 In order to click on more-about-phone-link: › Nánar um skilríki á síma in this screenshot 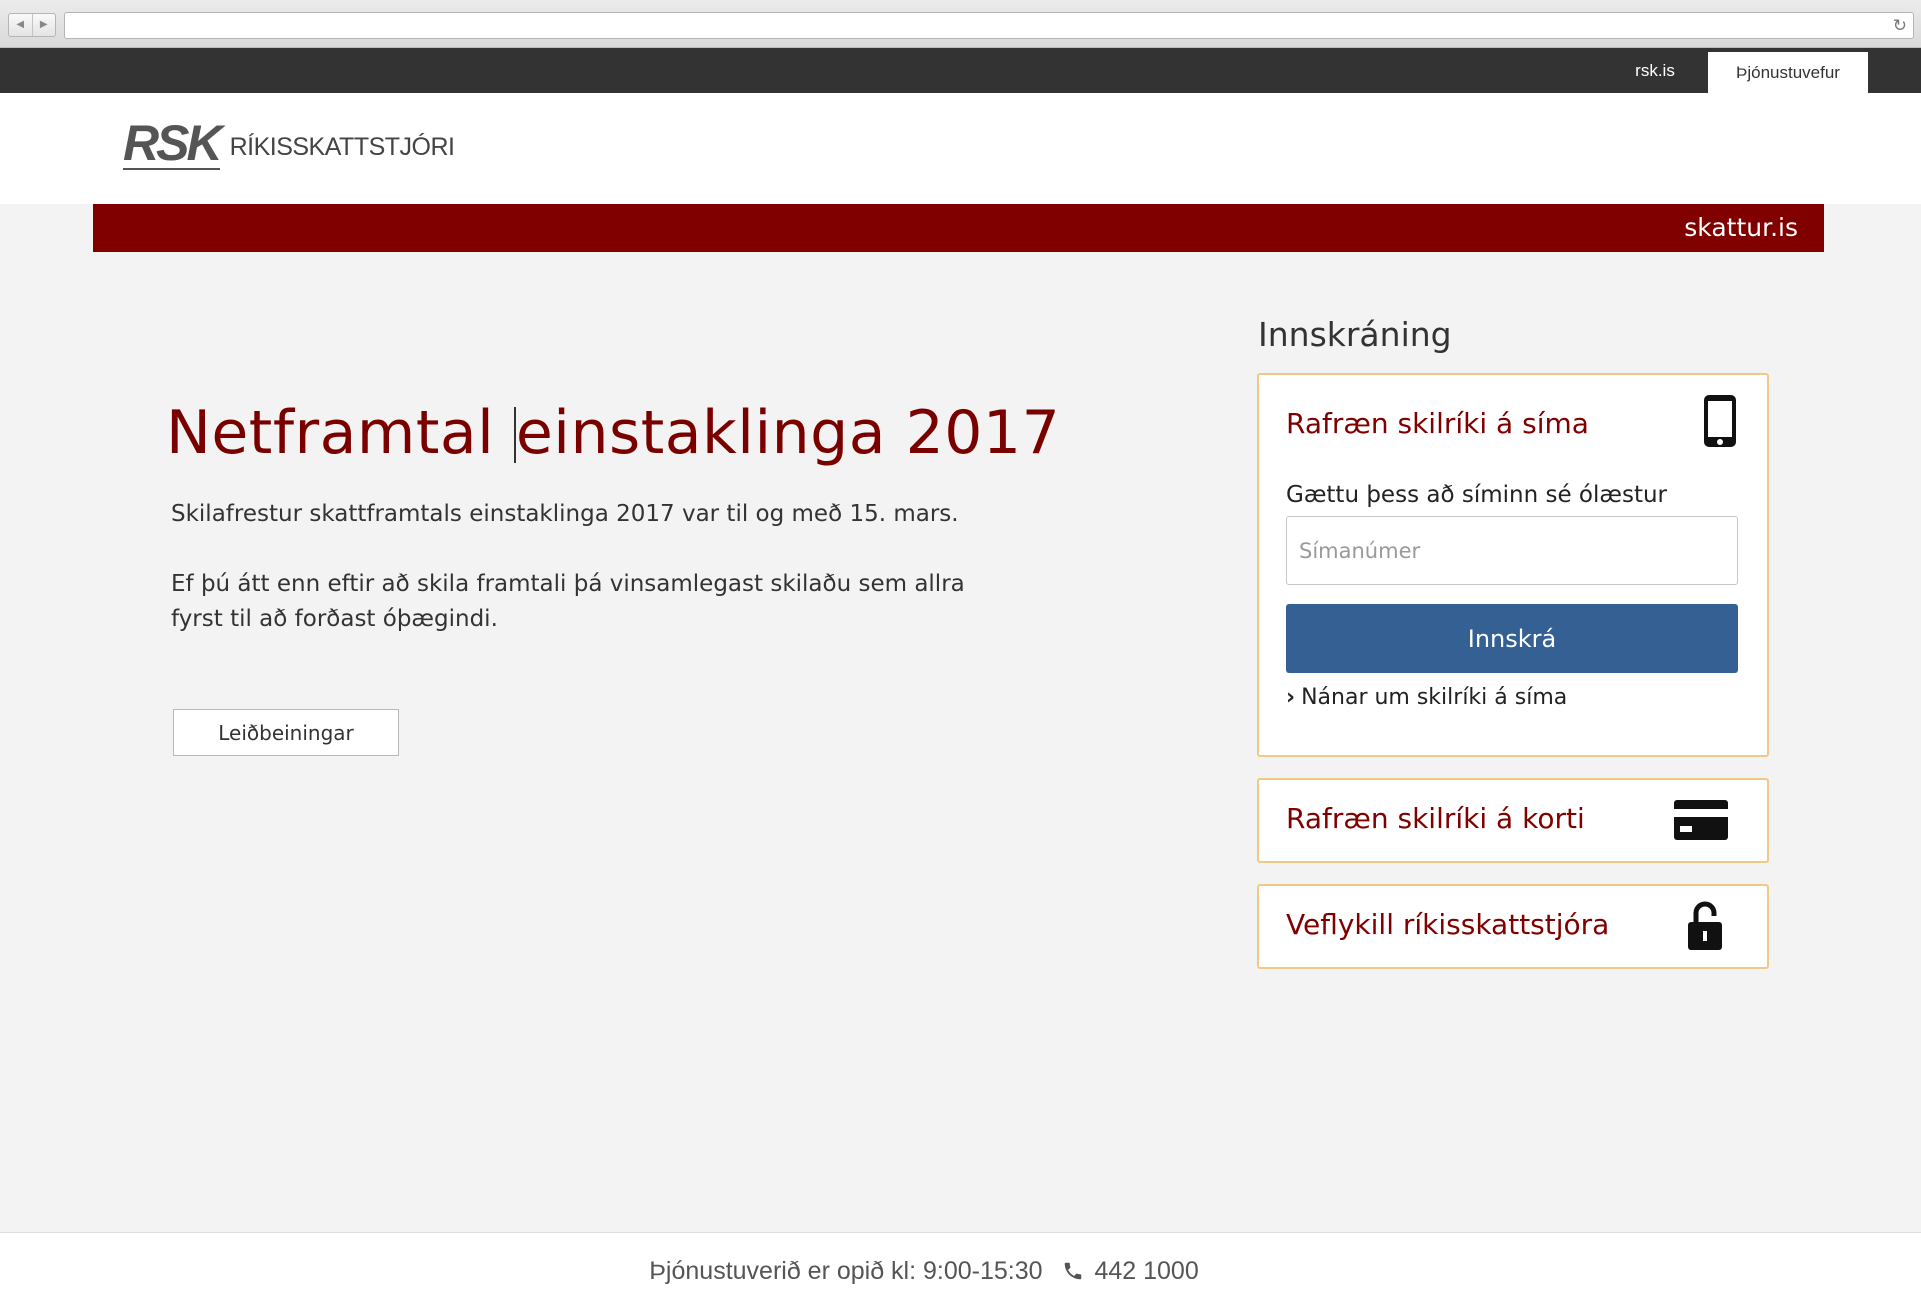, I will do `click(1426, 697)`.